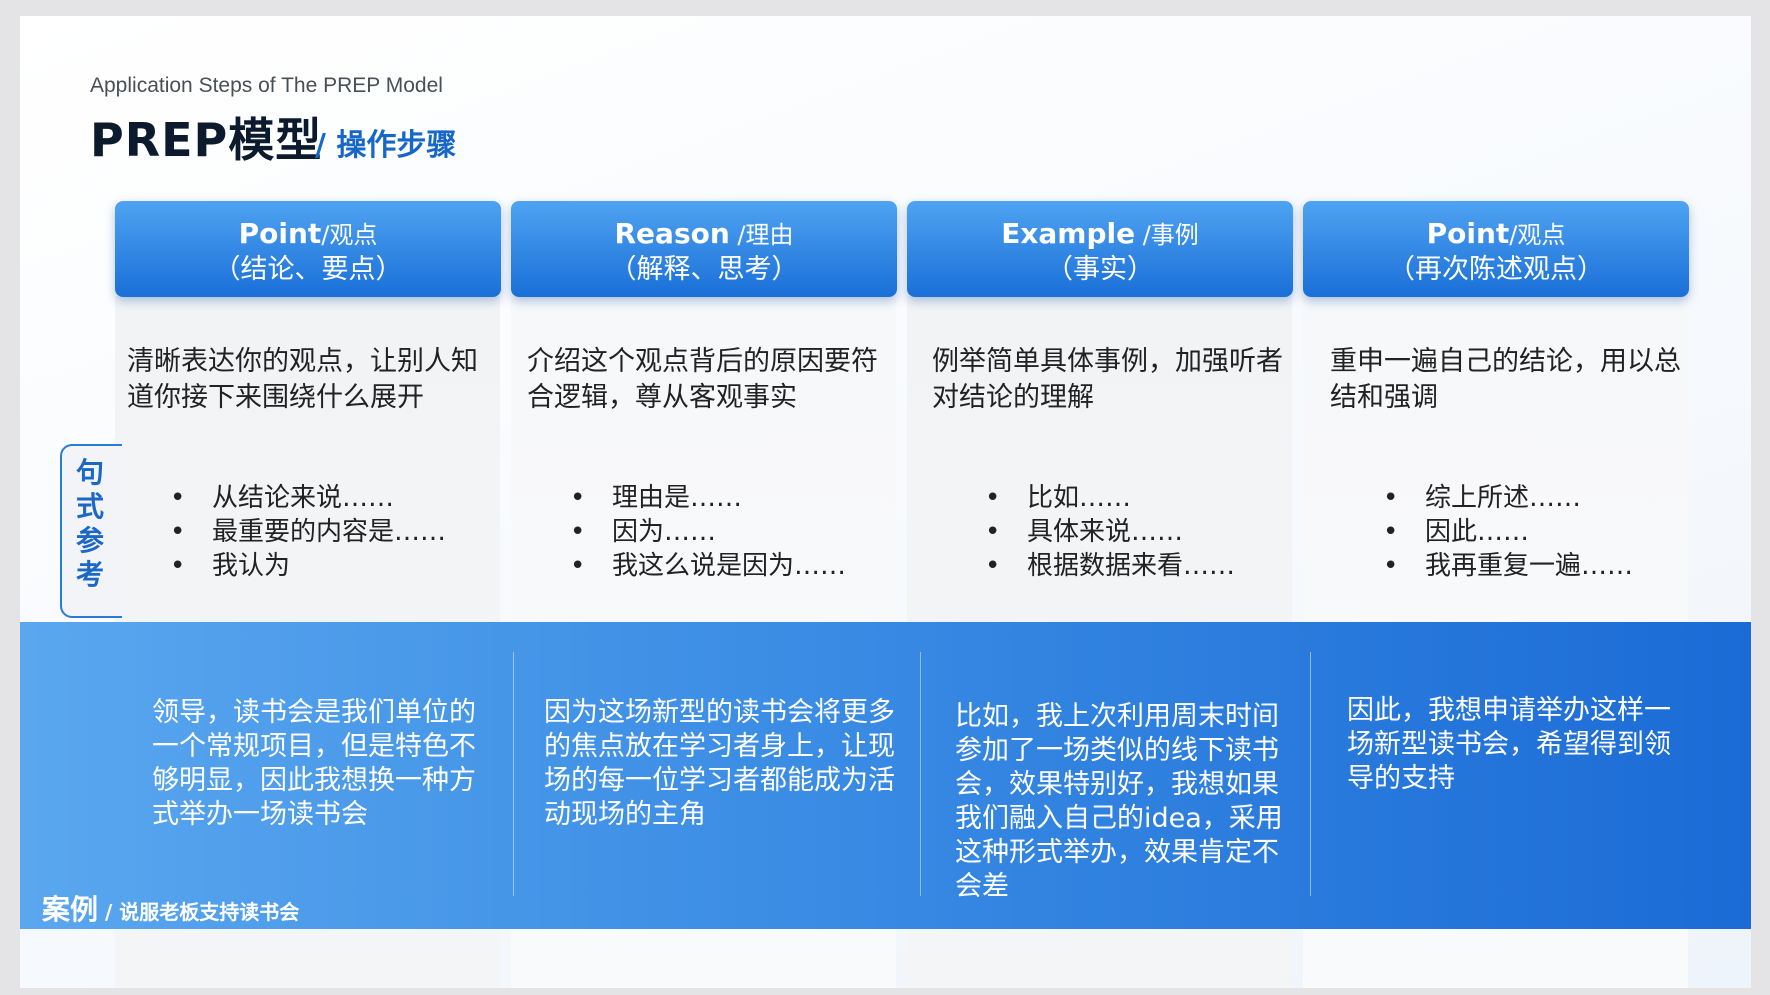  What do you see at coordinates (702, 379) in the screenshot?
I see `step-description: 介绍这个观点背后的原因要符合逻辑，尊从客观事实` at bounding box center [702, 379].